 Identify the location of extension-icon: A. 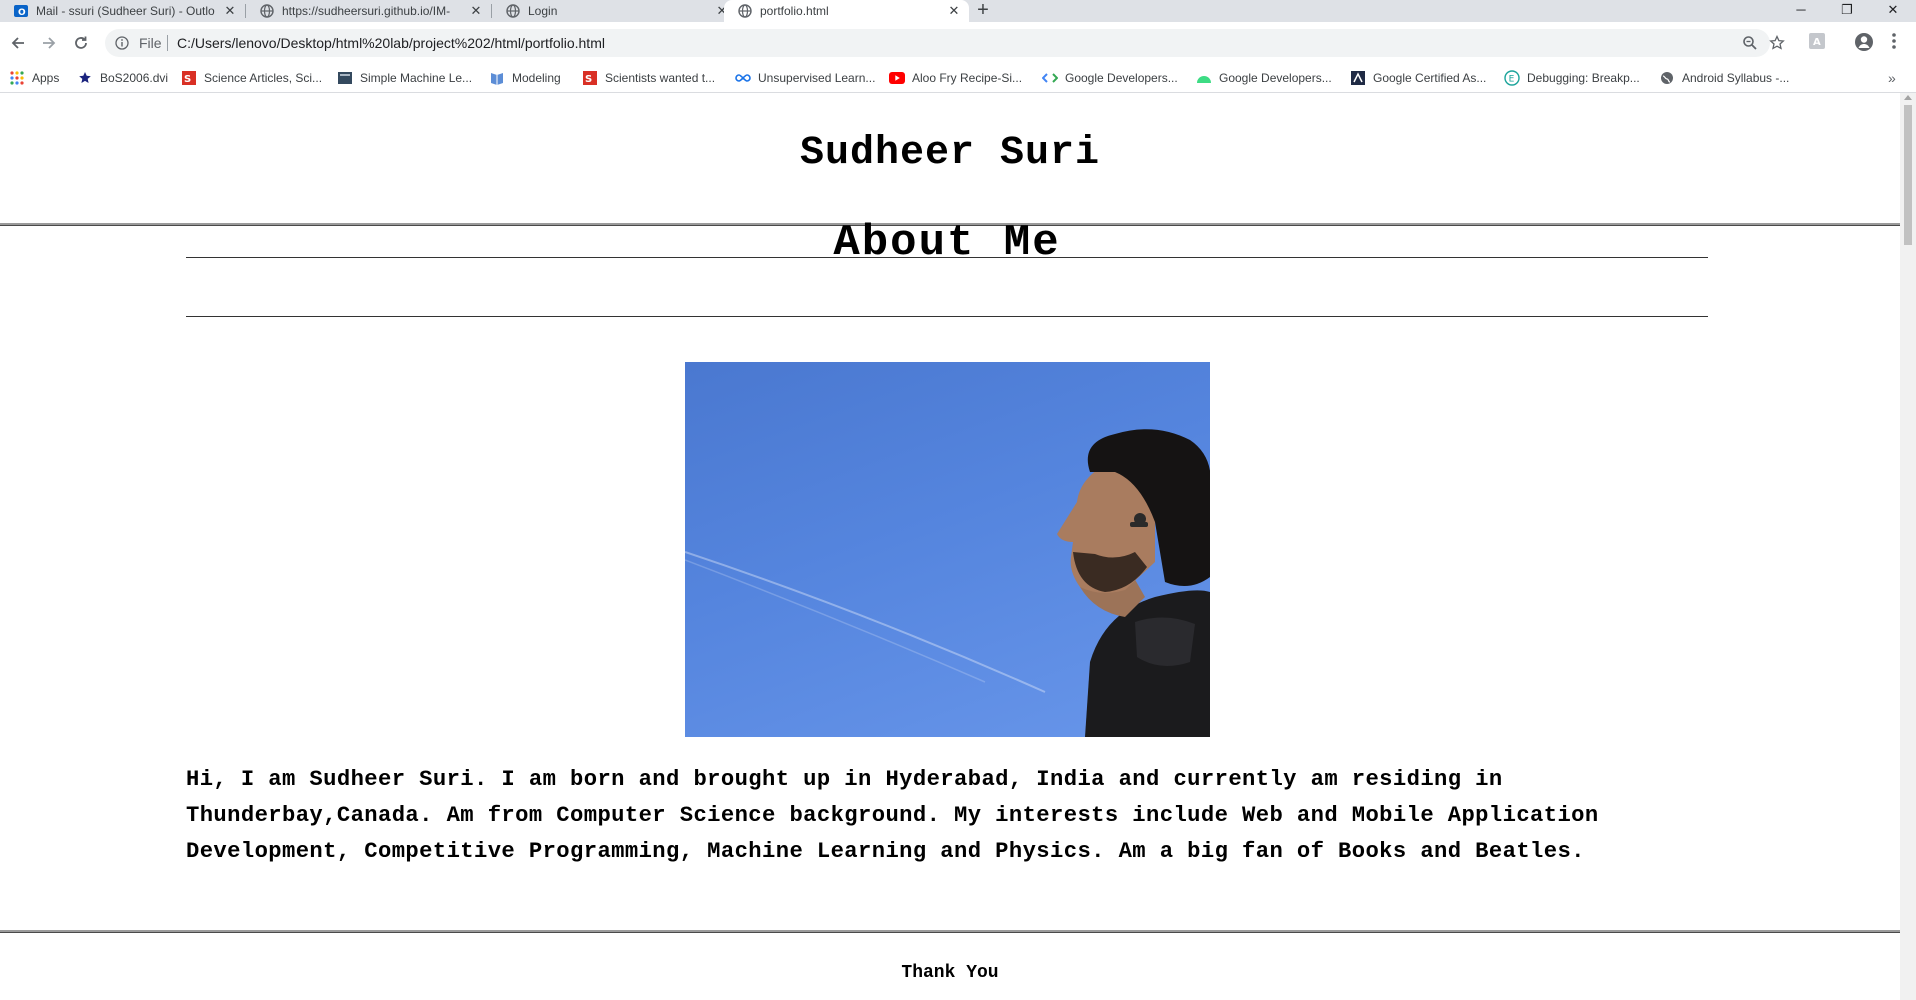
(1817, 43).